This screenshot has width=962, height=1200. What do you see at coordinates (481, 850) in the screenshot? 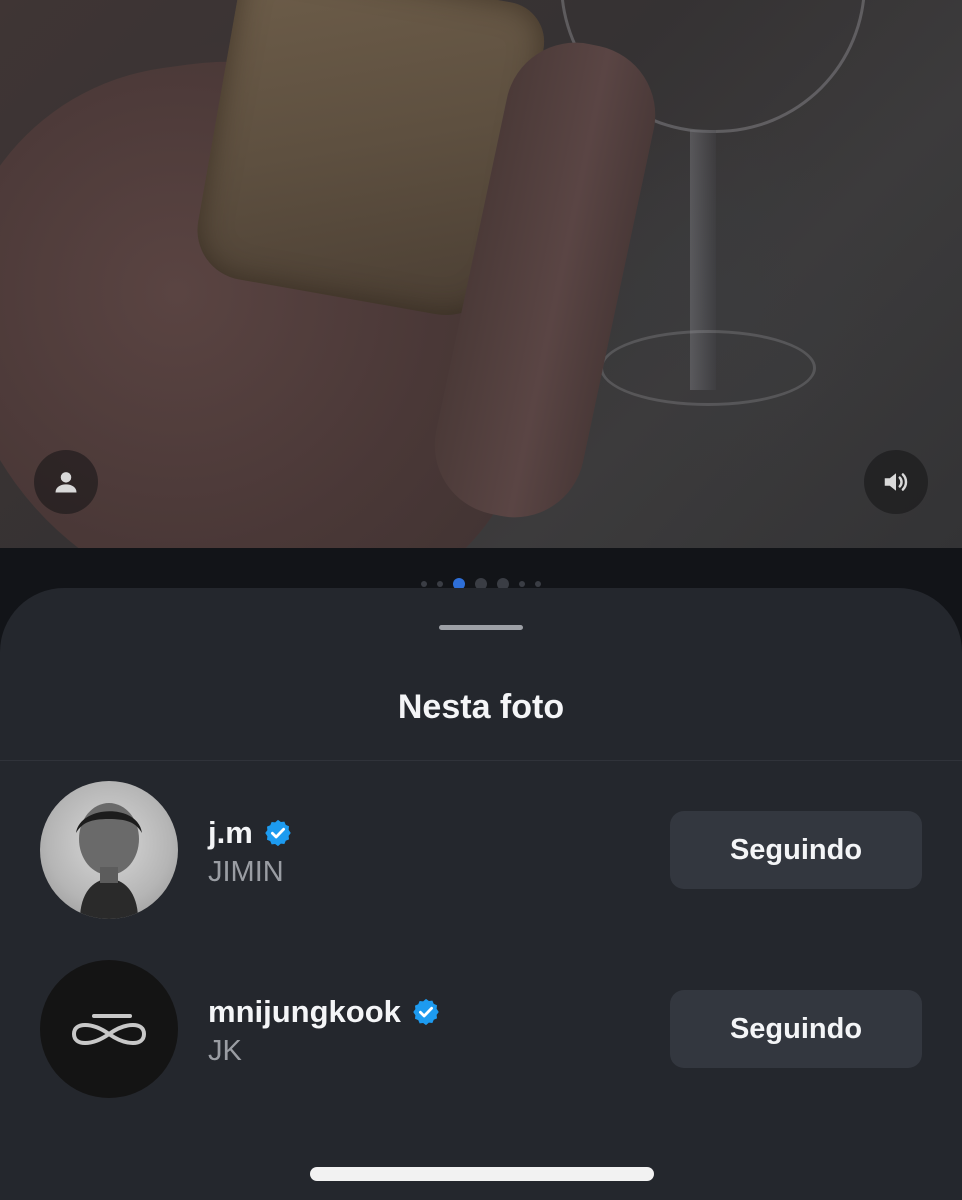
I see `tagged-person-row: j.m JIMIN Seguindo` at bounding box center [481, 850].